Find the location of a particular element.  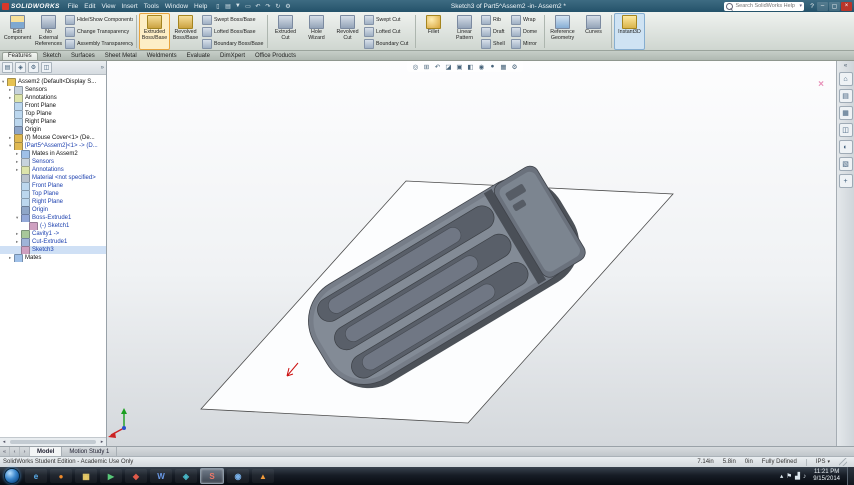

tab-motion-study-1: Motion Study 1 is located at coordinates (90, 451).